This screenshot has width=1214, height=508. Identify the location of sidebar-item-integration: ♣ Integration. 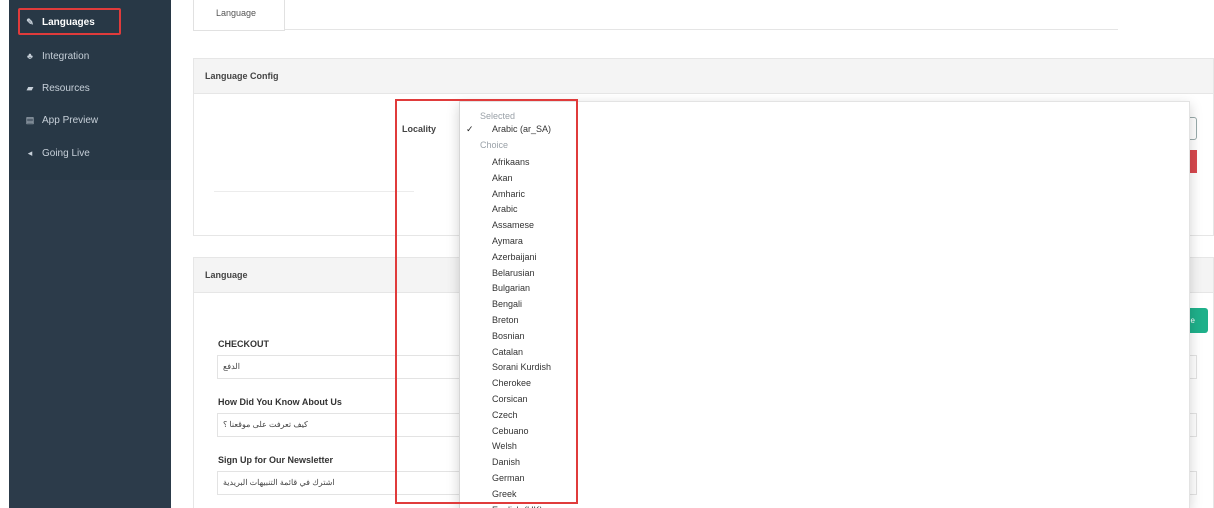
(56, 56).